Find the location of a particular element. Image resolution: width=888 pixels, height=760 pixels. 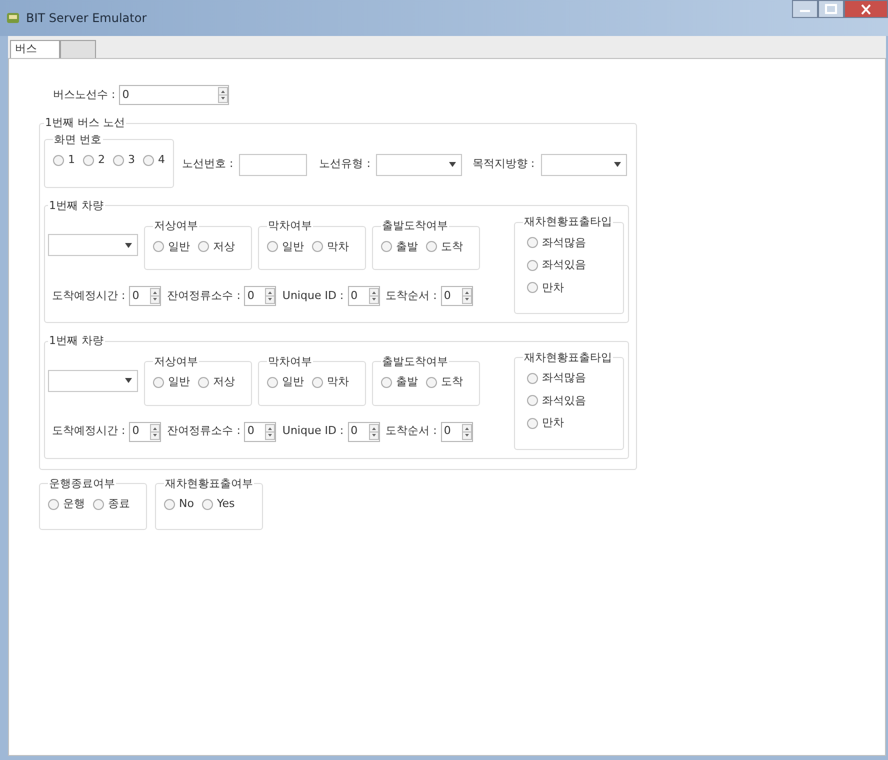

field-label: 노선유형 : is located at coordinates (344, 164).